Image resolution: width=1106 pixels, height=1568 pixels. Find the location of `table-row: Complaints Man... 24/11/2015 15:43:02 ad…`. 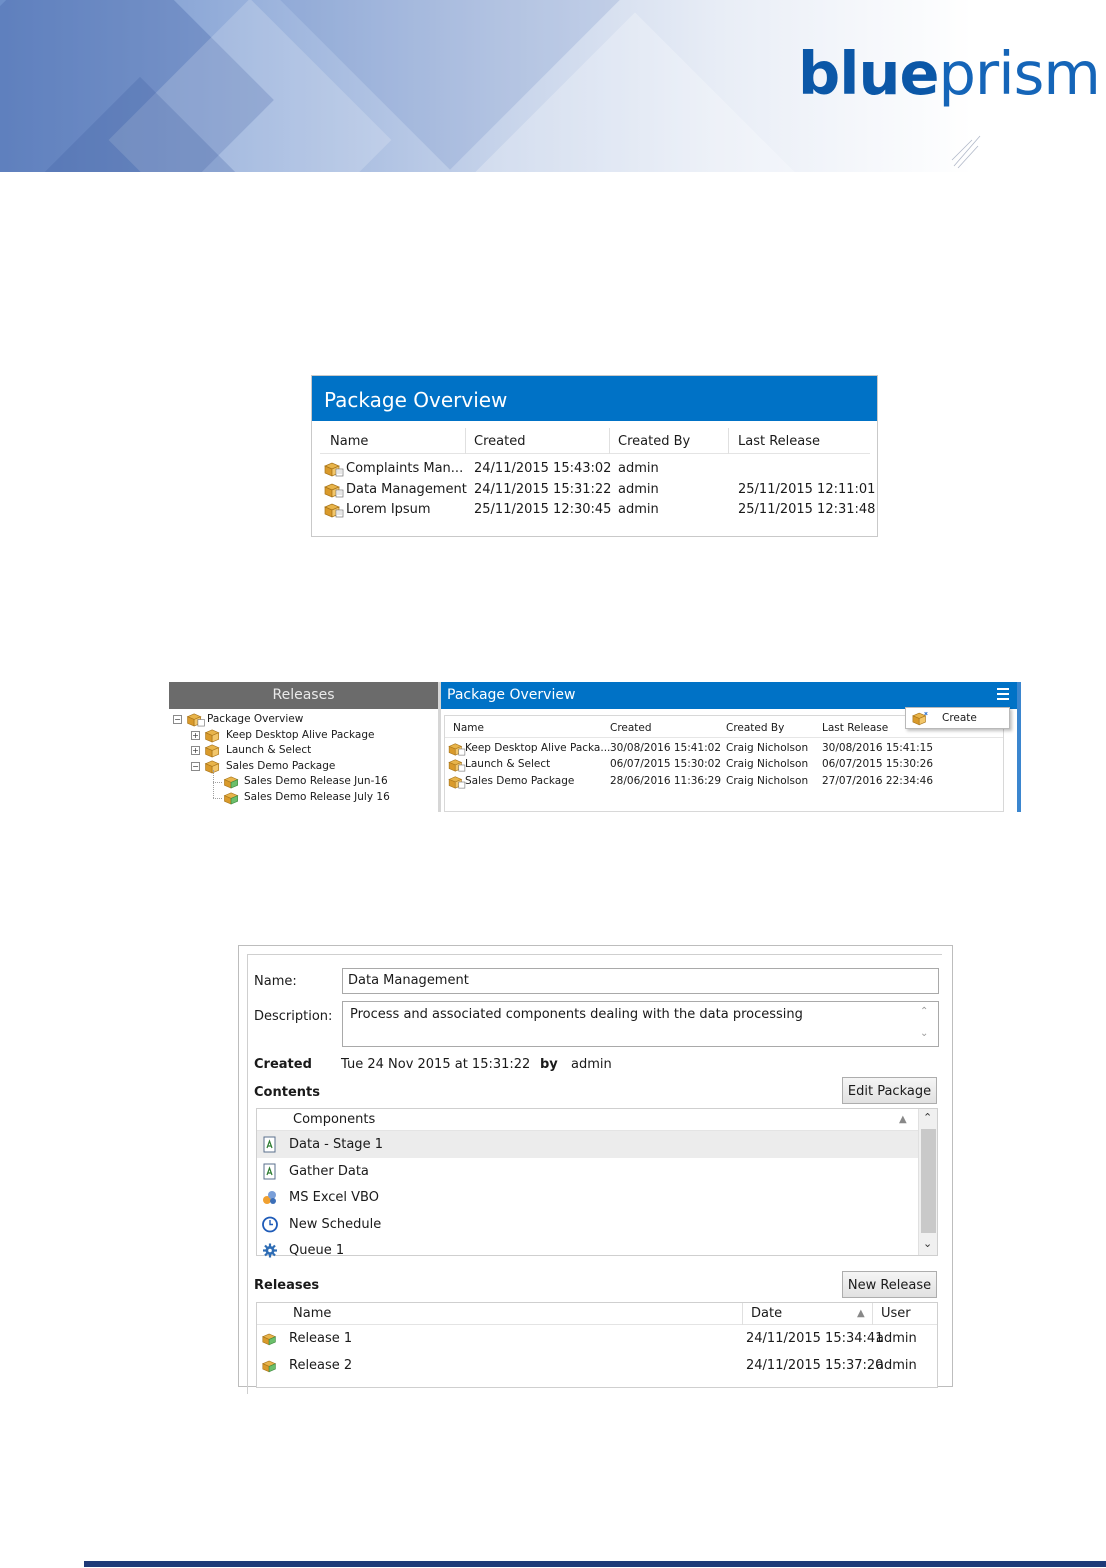

table-row: Complaints Man... 24/11/2015 15:43:02 ad… is located at coordinates (595, 468).